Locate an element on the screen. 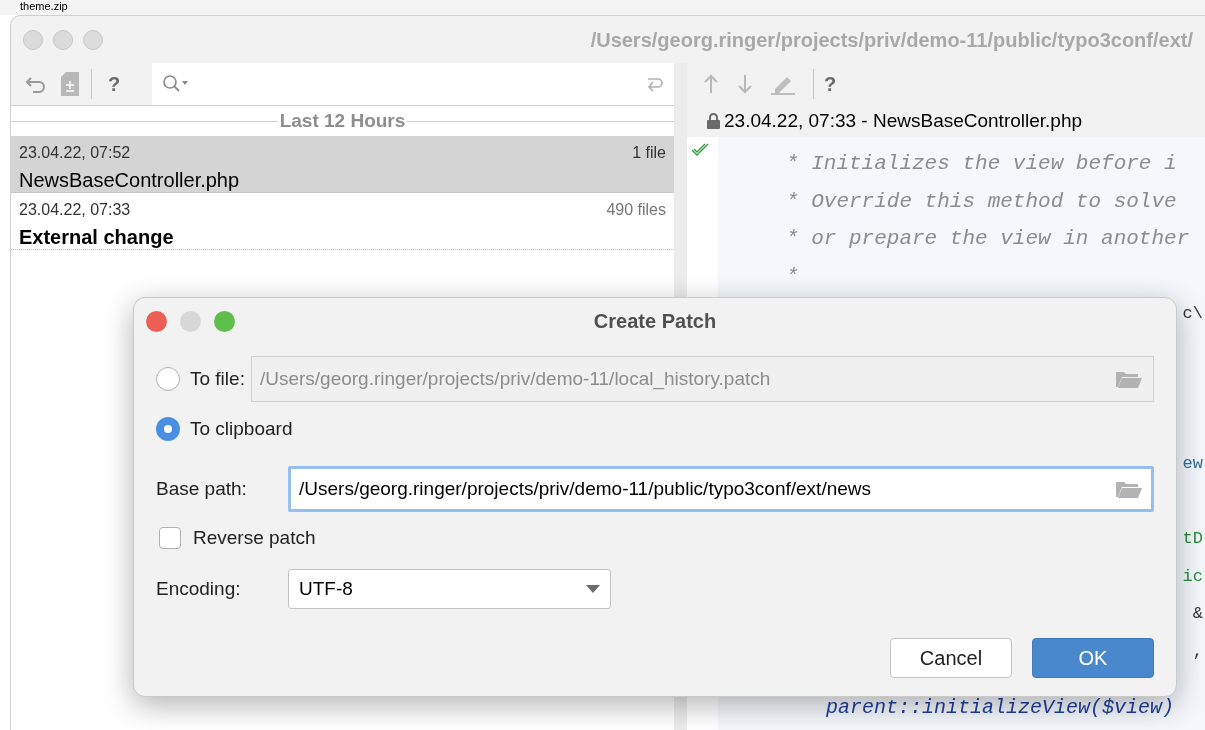  window-title: /Users/georg.ringer/projects/priv/demo-11/public/typo3conf/ext/ is located at coordinates (891, 40).